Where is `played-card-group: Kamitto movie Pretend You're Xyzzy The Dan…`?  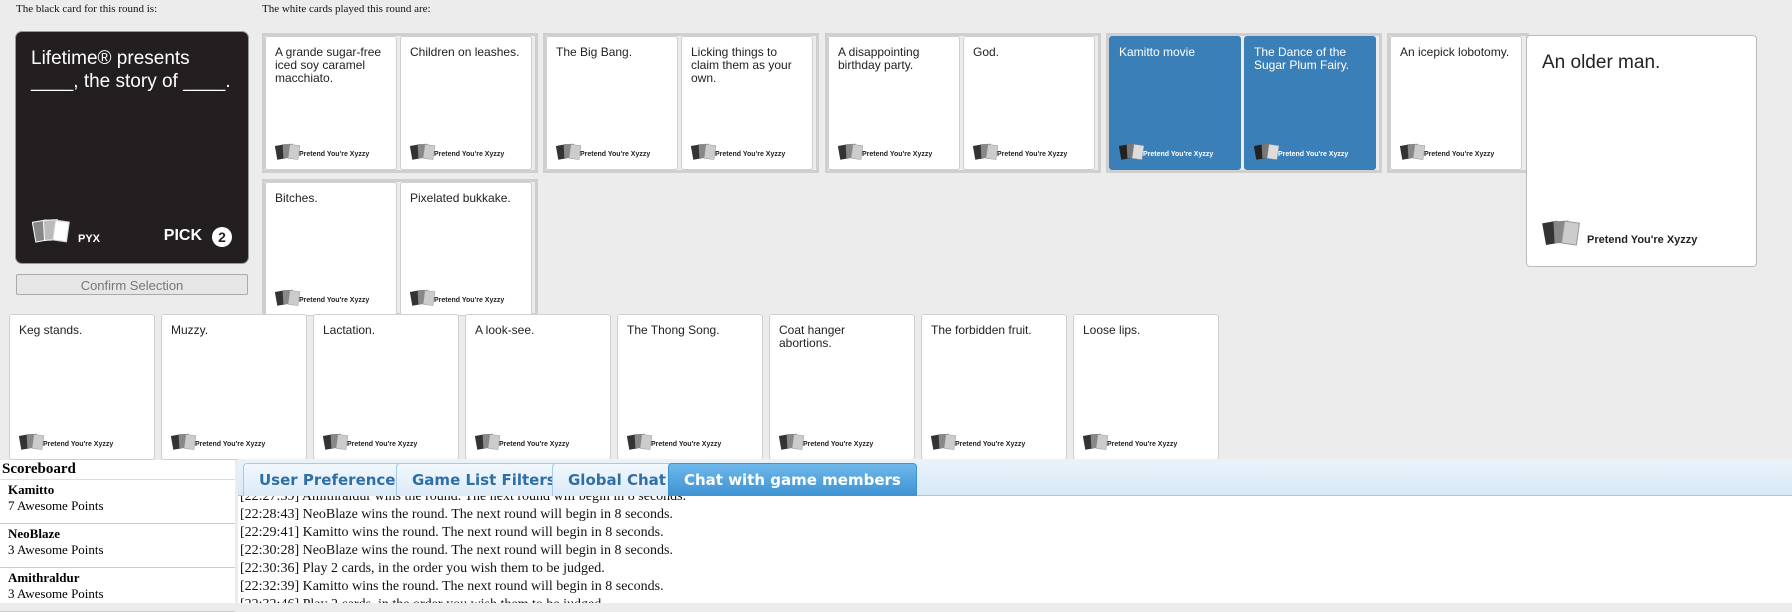
played-card-group: Kamitto movie Pretend You're Xyzzy The Dan… is located at coordinates (1244, 103).